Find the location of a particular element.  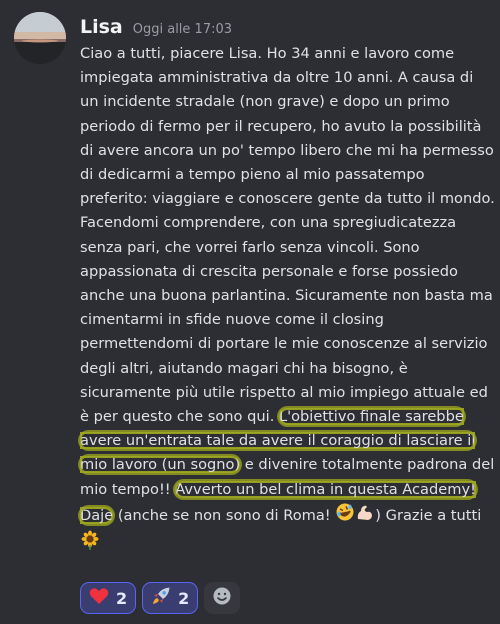

rocket-icon is located at coordinates (161, 598).